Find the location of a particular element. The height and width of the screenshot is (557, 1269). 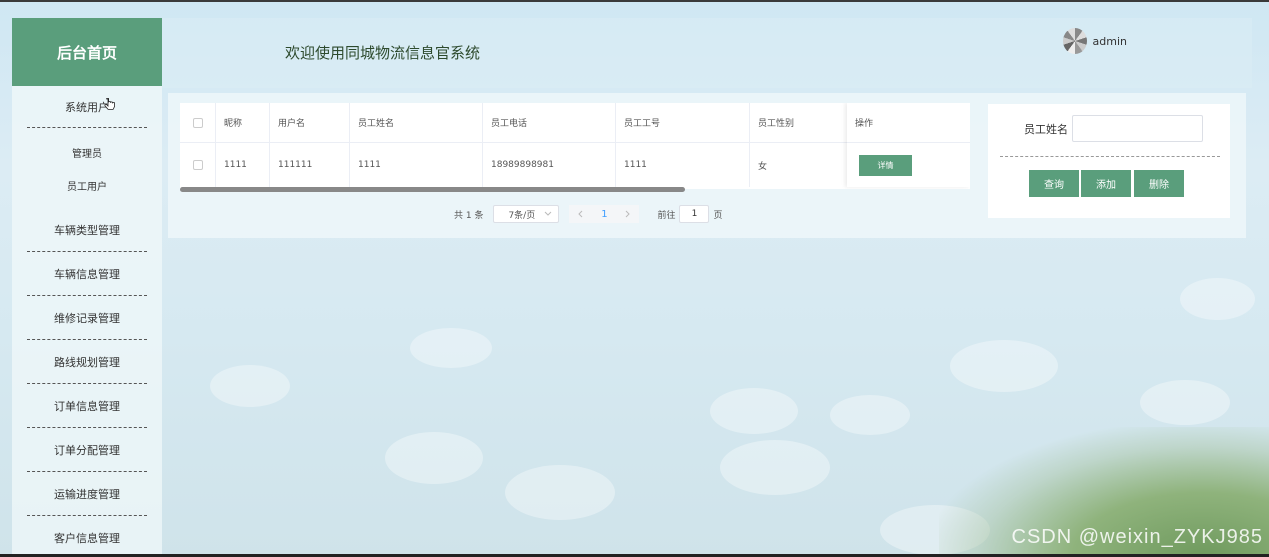

page-number-current: 1 is located at coordinates (604, 214).